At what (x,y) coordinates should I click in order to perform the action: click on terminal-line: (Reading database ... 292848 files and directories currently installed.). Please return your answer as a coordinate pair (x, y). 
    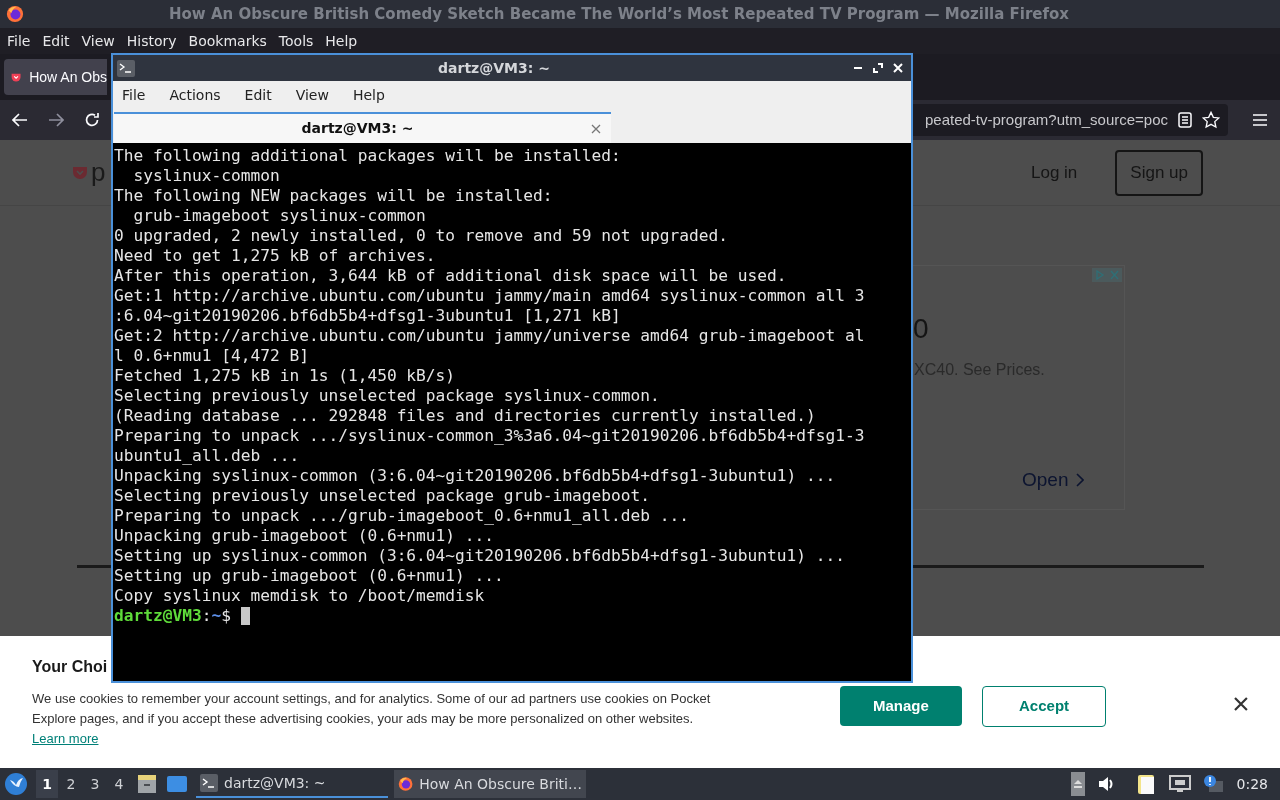
    Looking at the image, I should click on (465, 416).